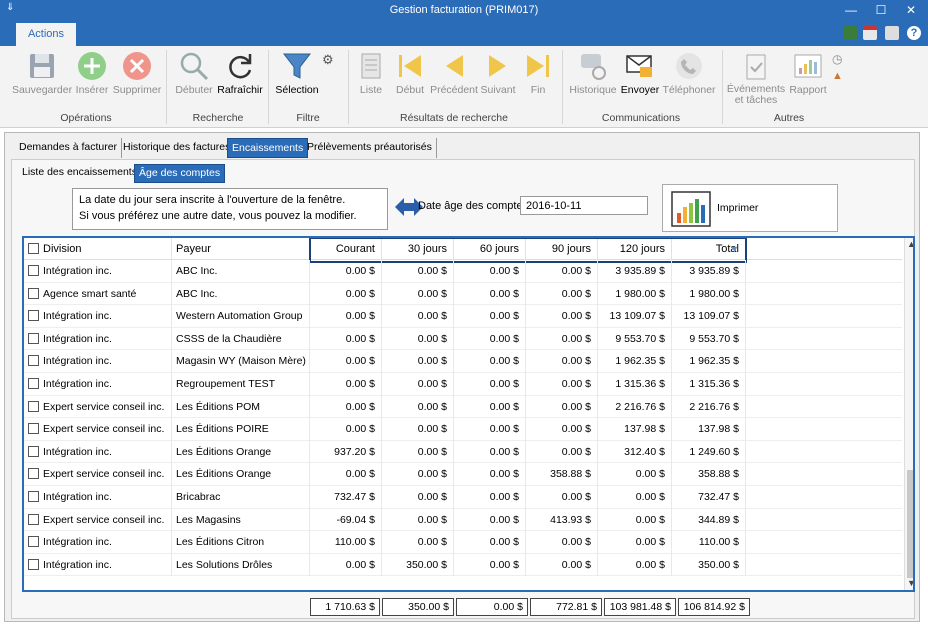 Image resolution: width=928 pixels, height=629 pixels. What do you see at coordinates (241, 542) in the screenshot?
I see `table-cell: Les Éditions Citron` at bounding box center [241, 542].